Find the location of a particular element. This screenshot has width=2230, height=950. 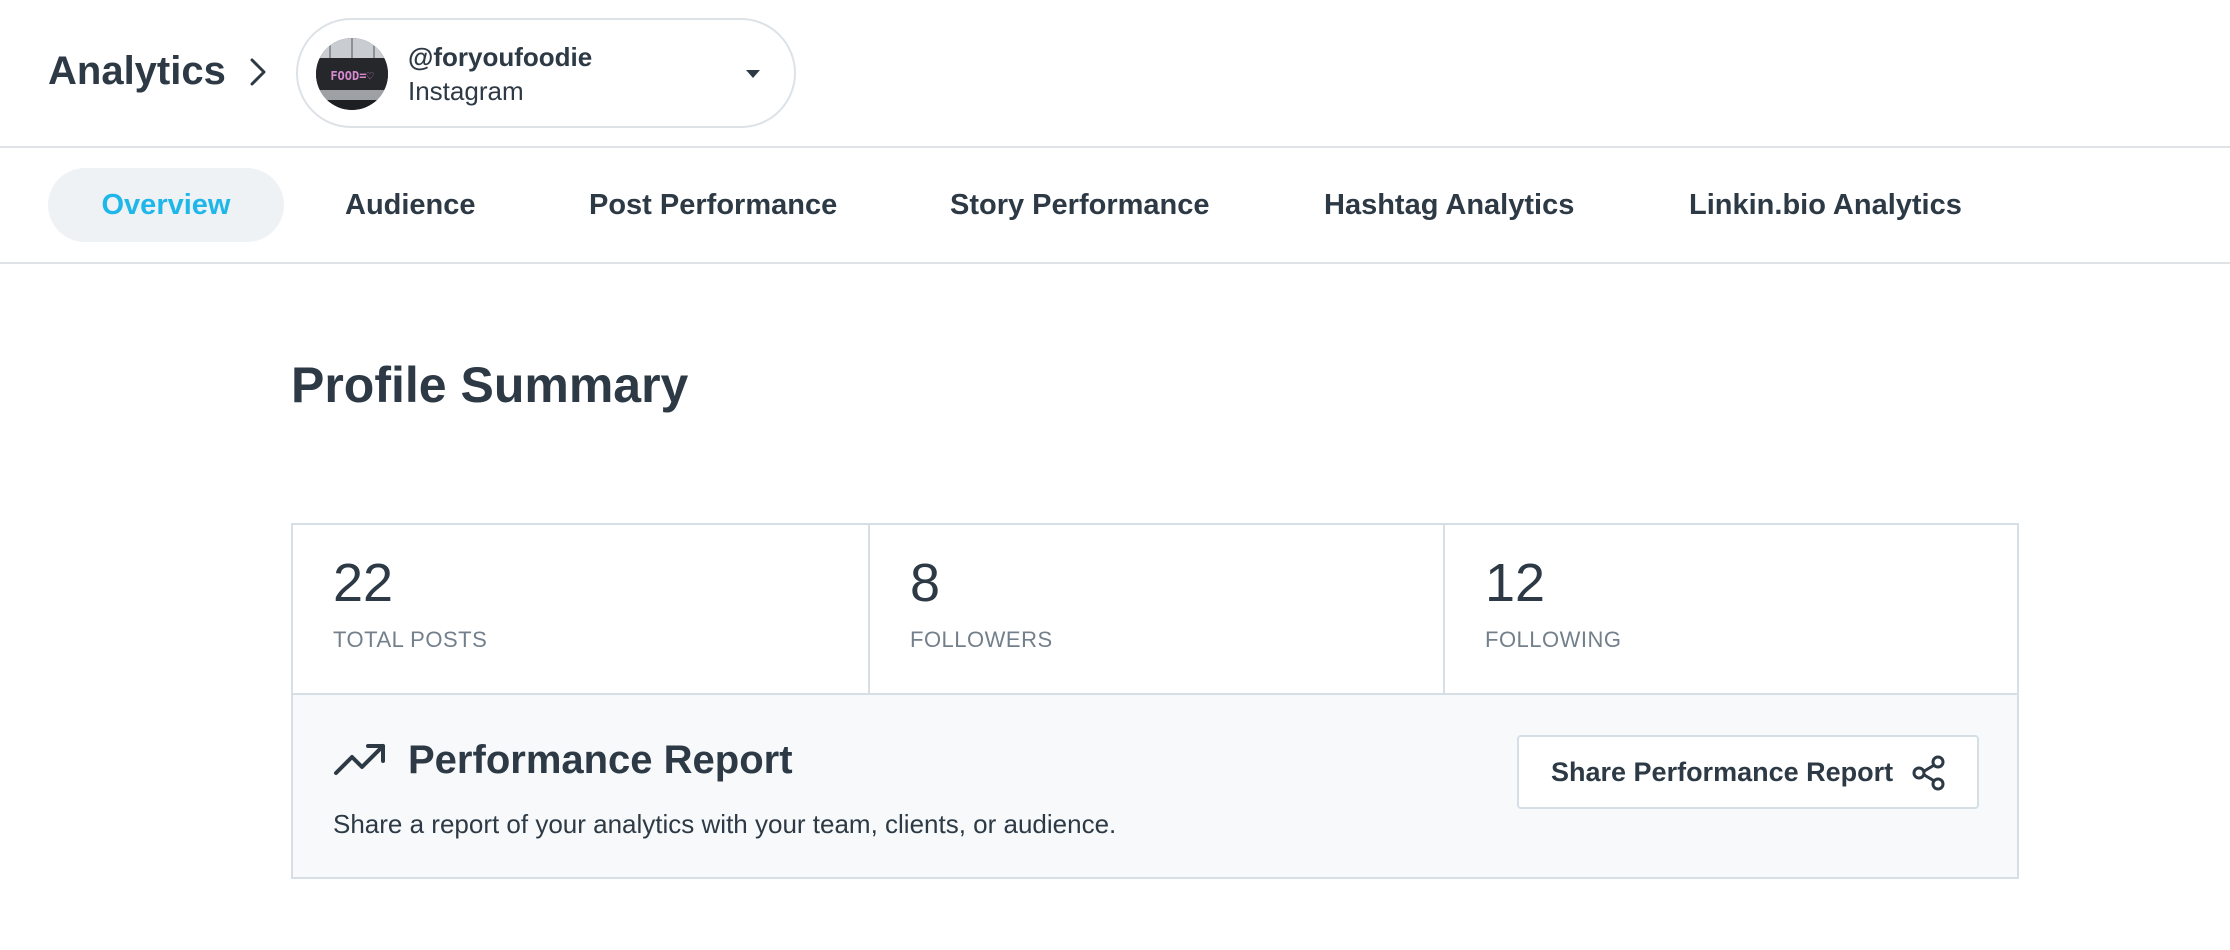

share-icon is located at coordinates (1928, 773).